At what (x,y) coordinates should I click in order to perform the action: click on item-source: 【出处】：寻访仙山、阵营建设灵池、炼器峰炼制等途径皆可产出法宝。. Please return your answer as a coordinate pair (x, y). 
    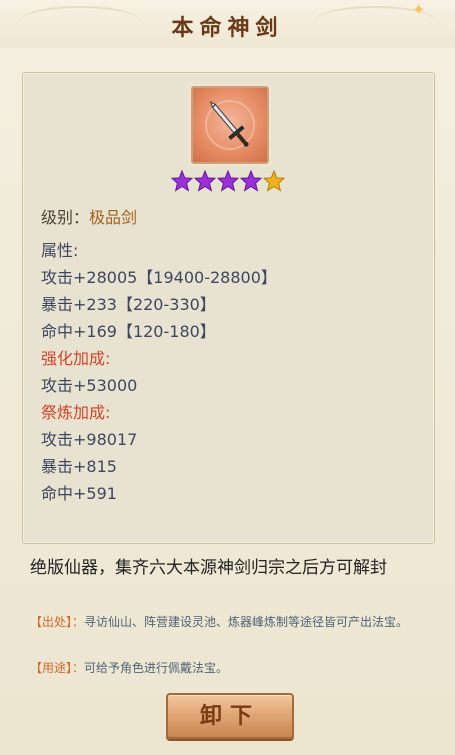
    Looking at the image, I should click on (232, 622).